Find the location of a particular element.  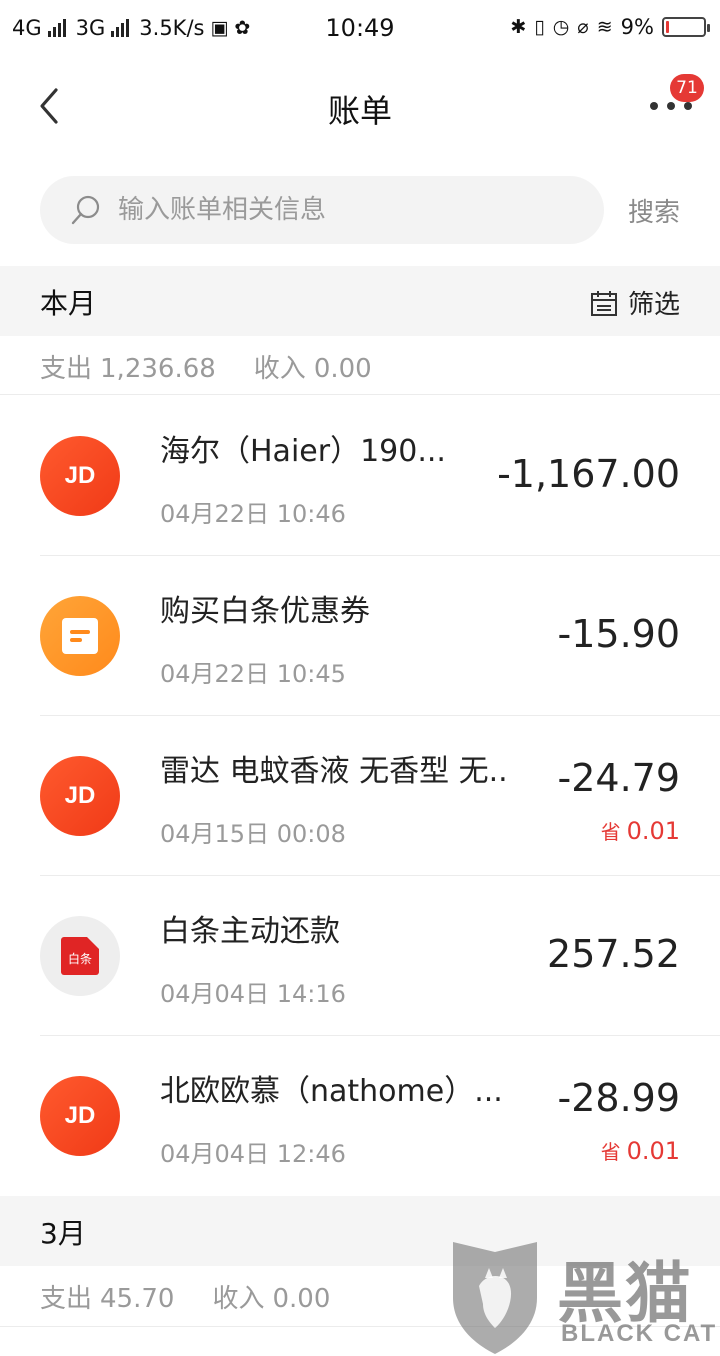

search-box is located at coordinates (322, 210).